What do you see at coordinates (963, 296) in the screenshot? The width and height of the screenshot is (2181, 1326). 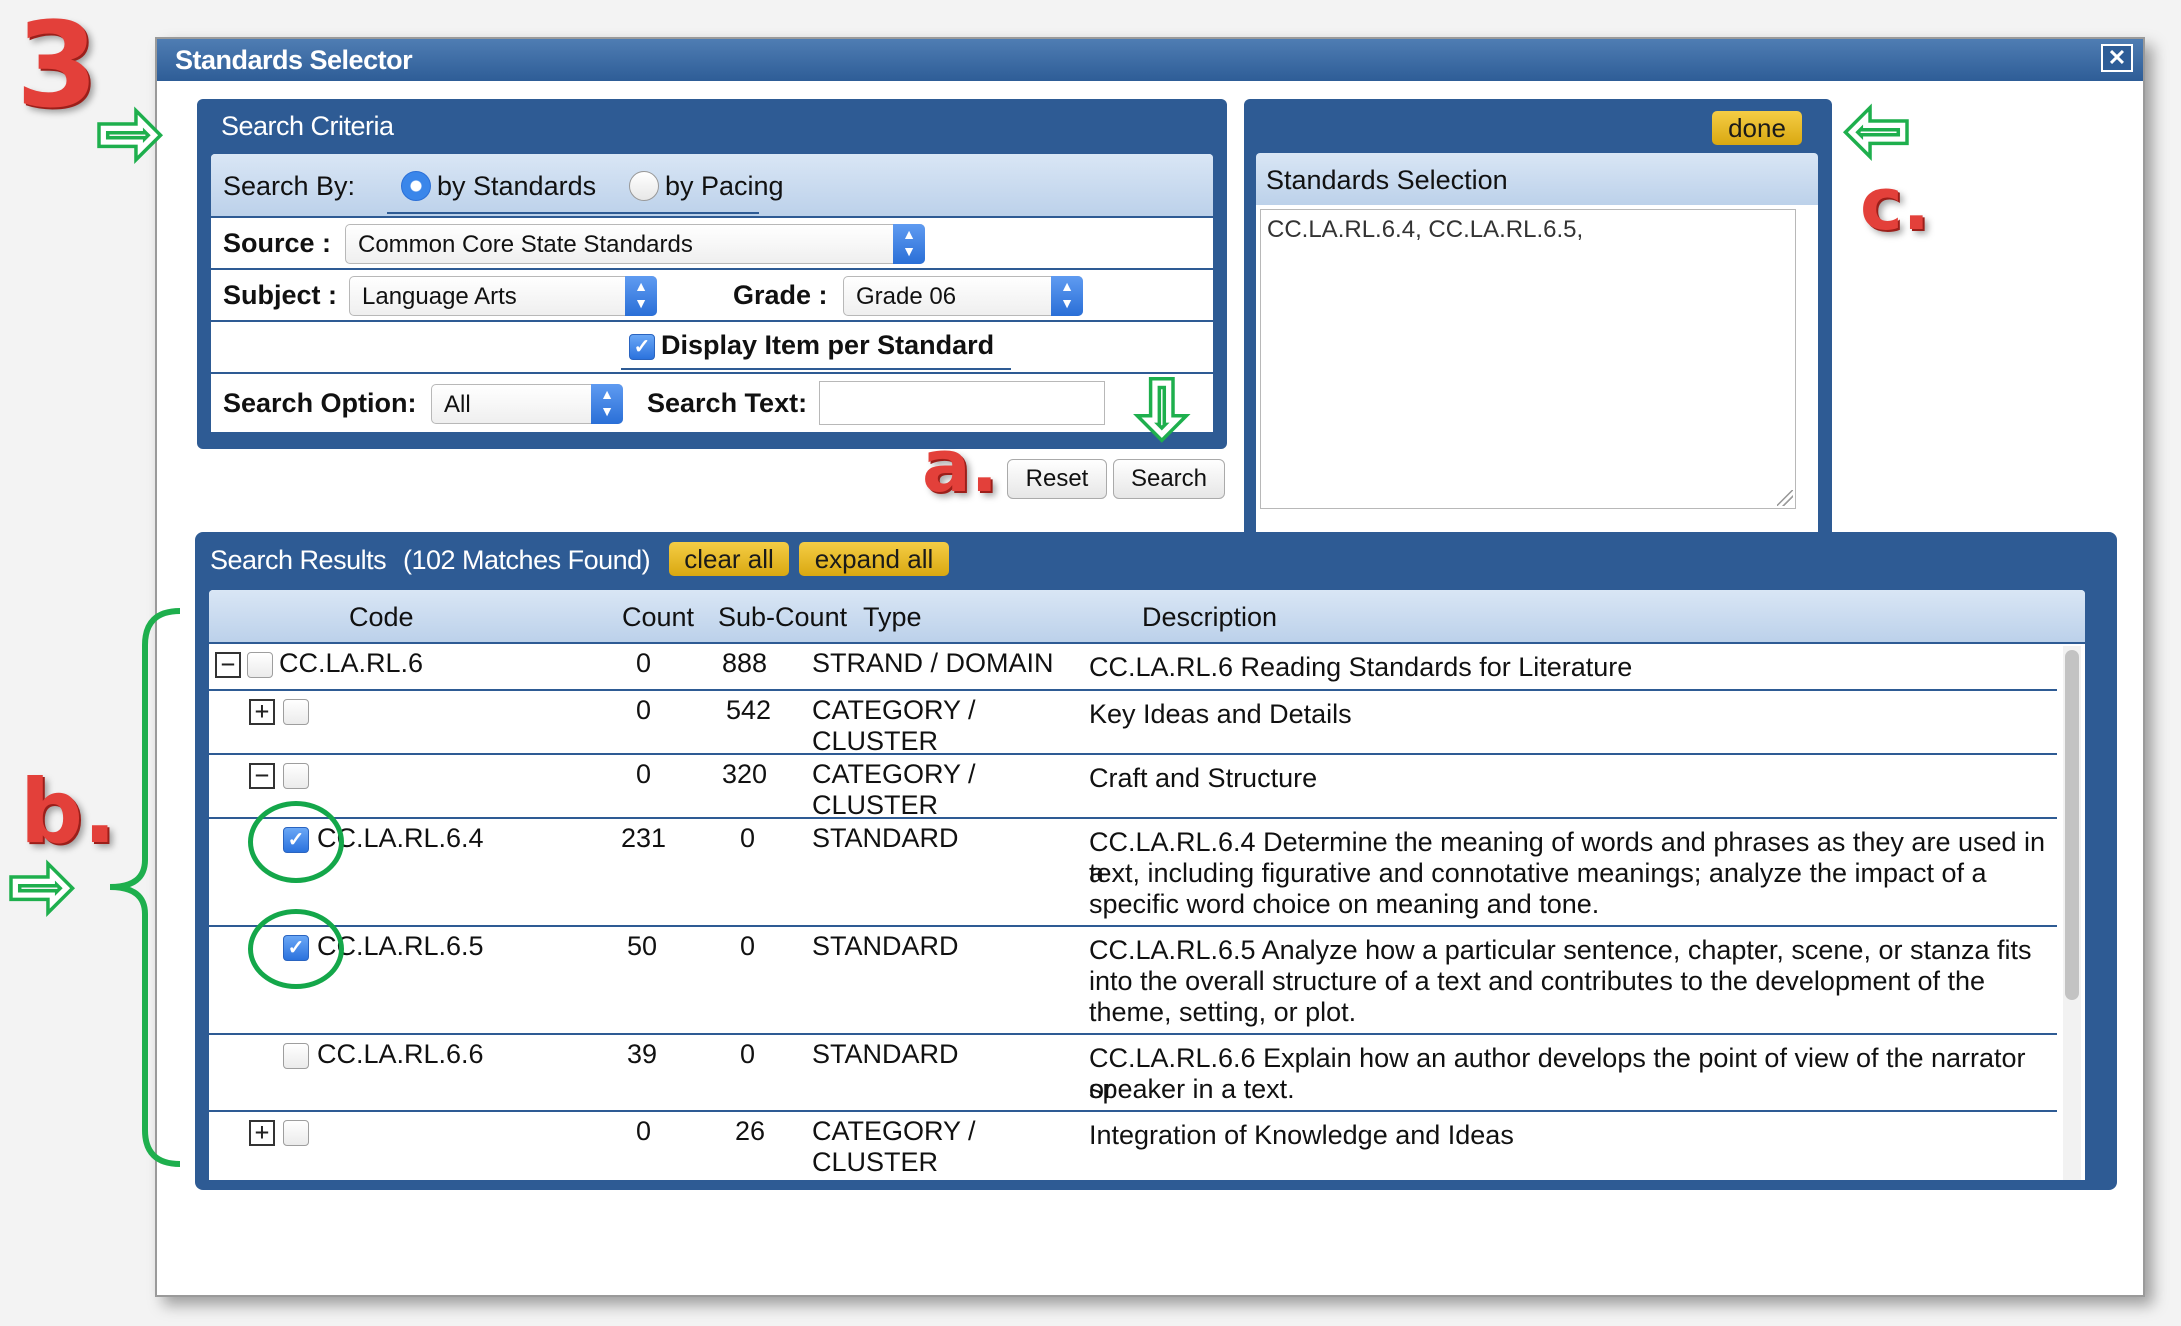 I see `grade-select: Grade 06 ▲ ▼` at bounding box center [963, 296].